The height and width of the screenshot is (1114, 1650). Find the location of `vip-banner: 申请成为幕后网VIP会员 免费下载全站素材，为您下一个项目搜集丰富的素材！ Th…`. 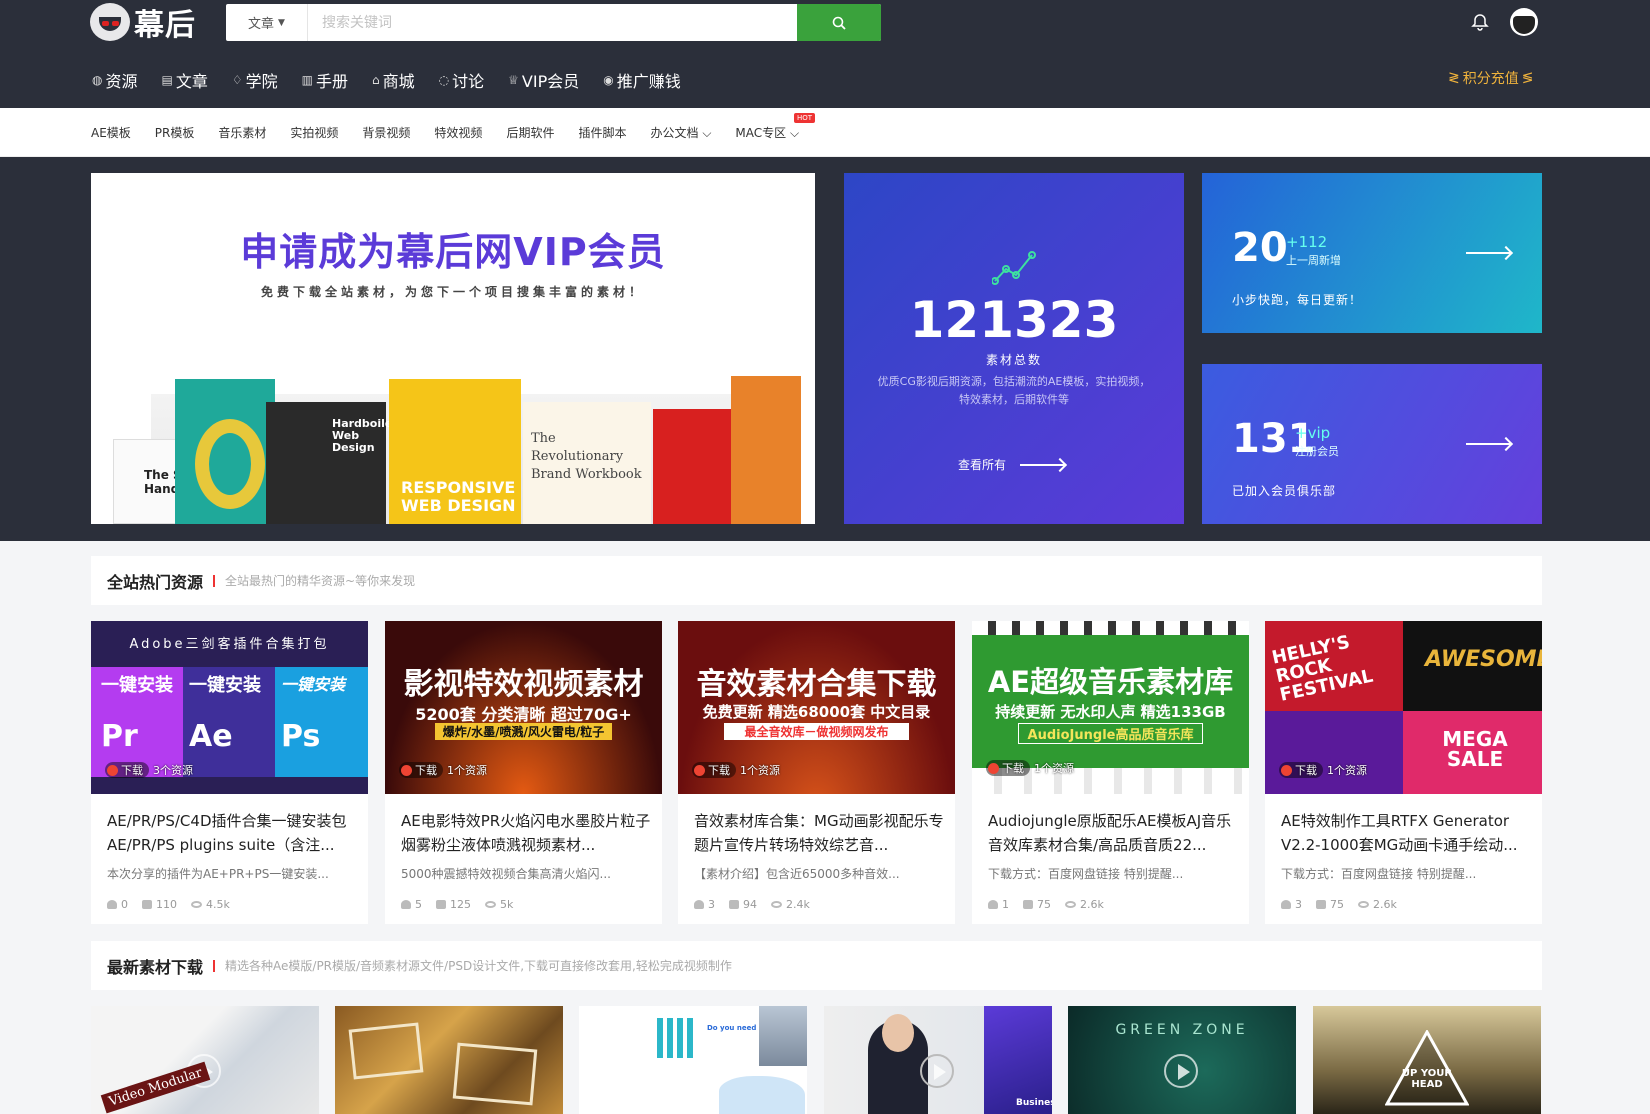

vip-banner: 申请成为幕后网VIP会员 免费下载全站素材，为您下一个项目搜集丰富的素材！ Th… is located at coordinates (453, 348).